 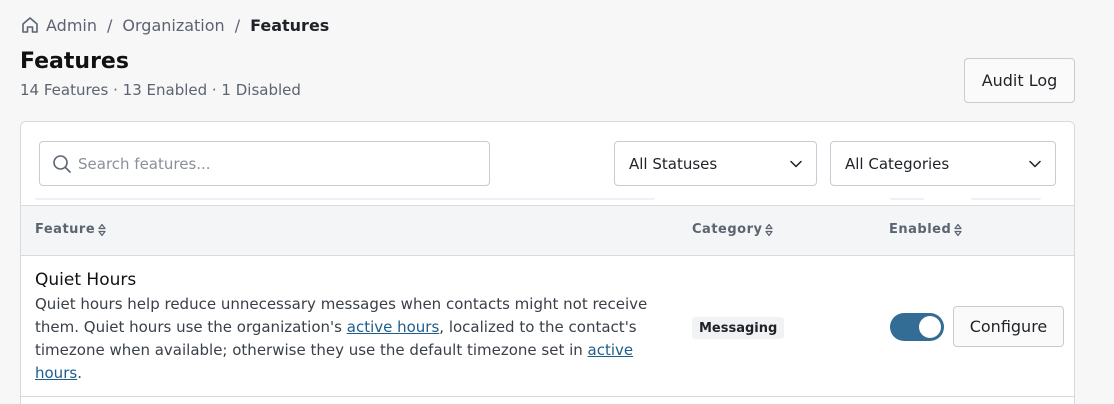 What do you see at coordinates (727, 229) in the screenshot?
I see `column-header-label: Category` at bounding box center [727, 229].